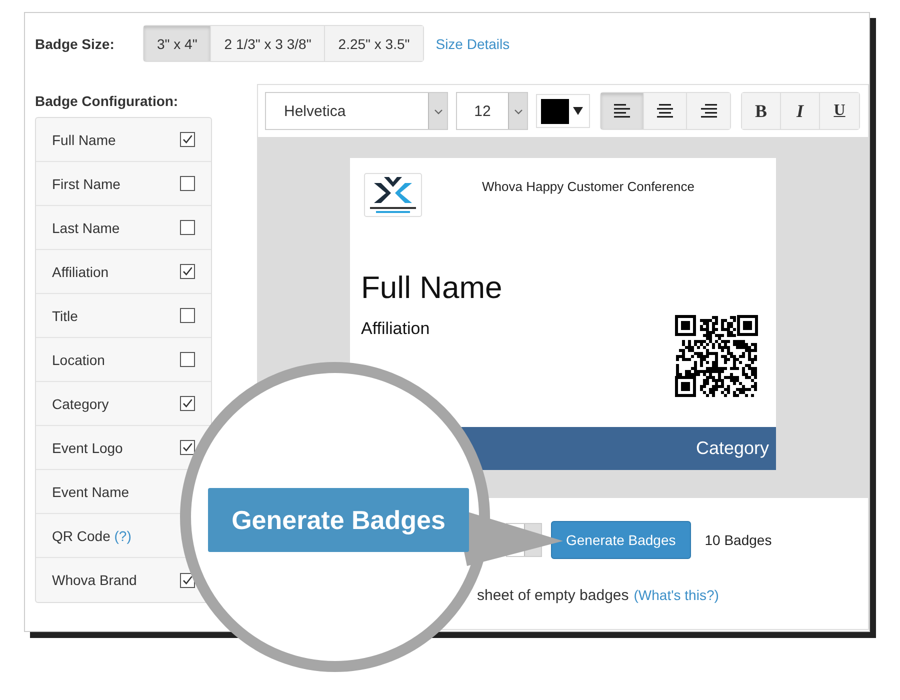 The image size is (900, 700). Describe the element at coordinates (178, 43) in the screenshot. I see `size-option: 3" x 4"` at that location.